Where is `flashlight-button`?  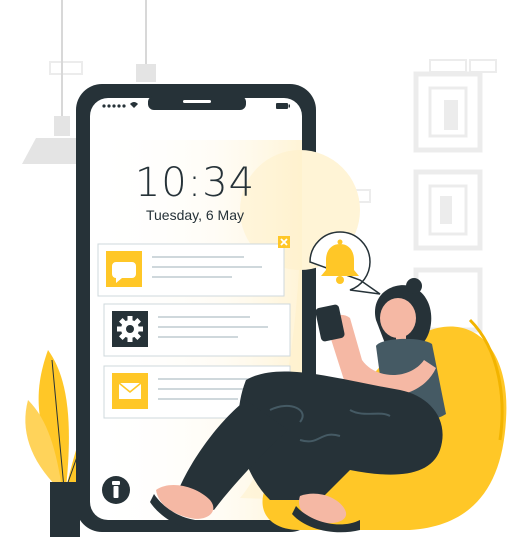
flashlight-button is located at coordinates (116, 490).